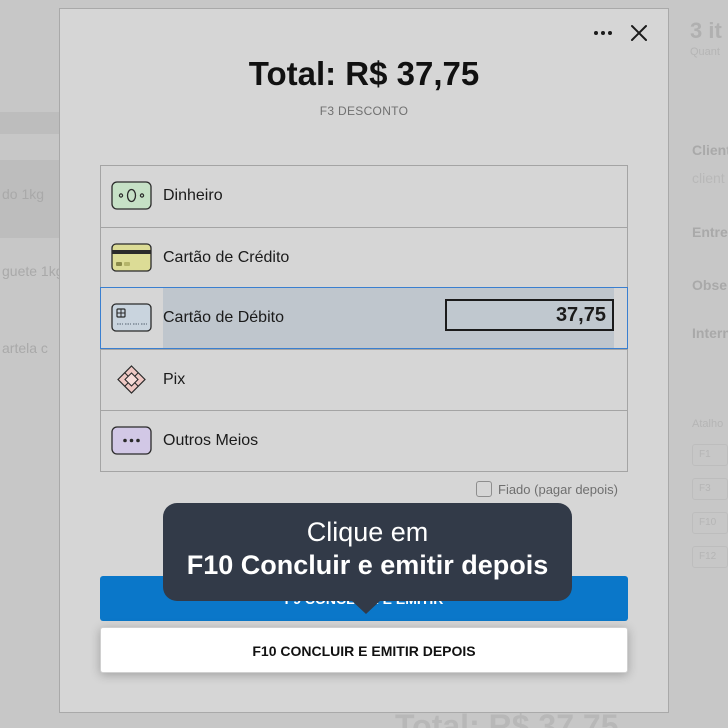 Image resolution: width=728 pixels, height=728 pixels. I want to click on more-options-icon, so click(603, 33).